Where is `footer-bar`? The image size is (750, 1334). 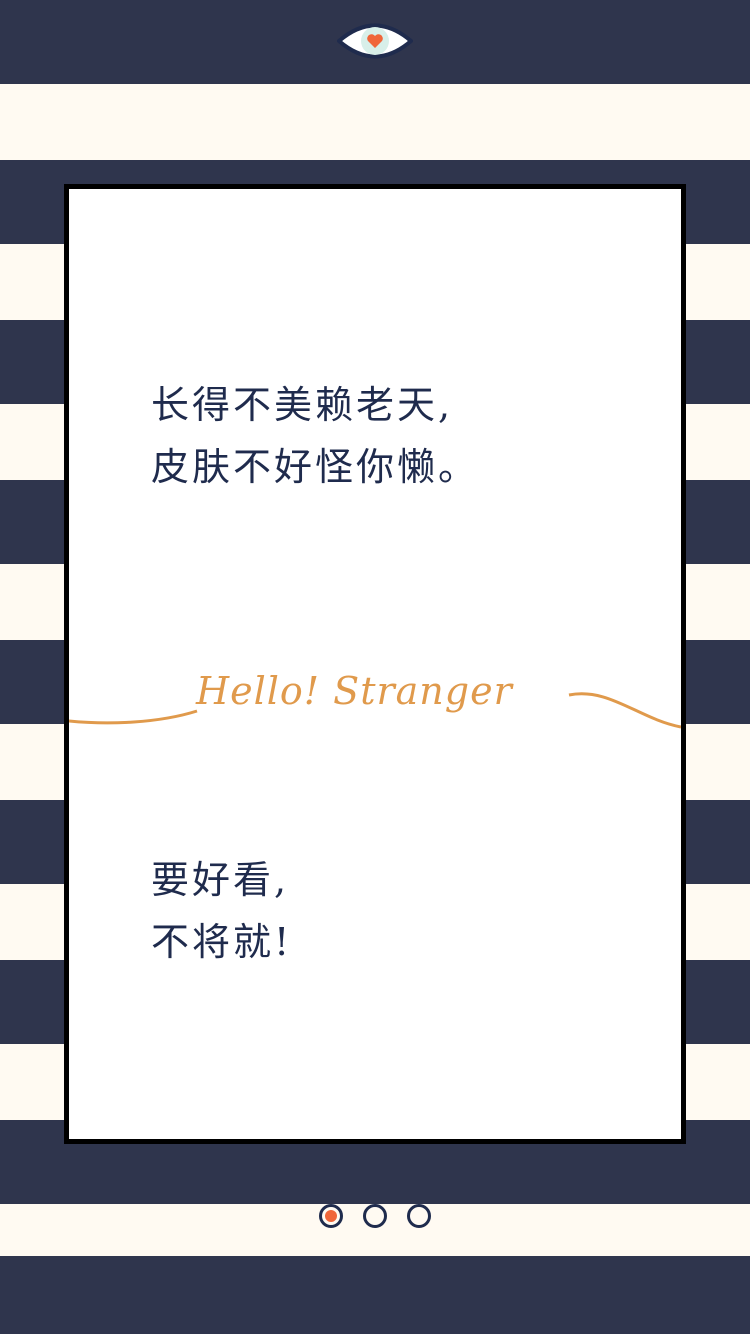
footer-bar is located at coordinates (375, 1295).